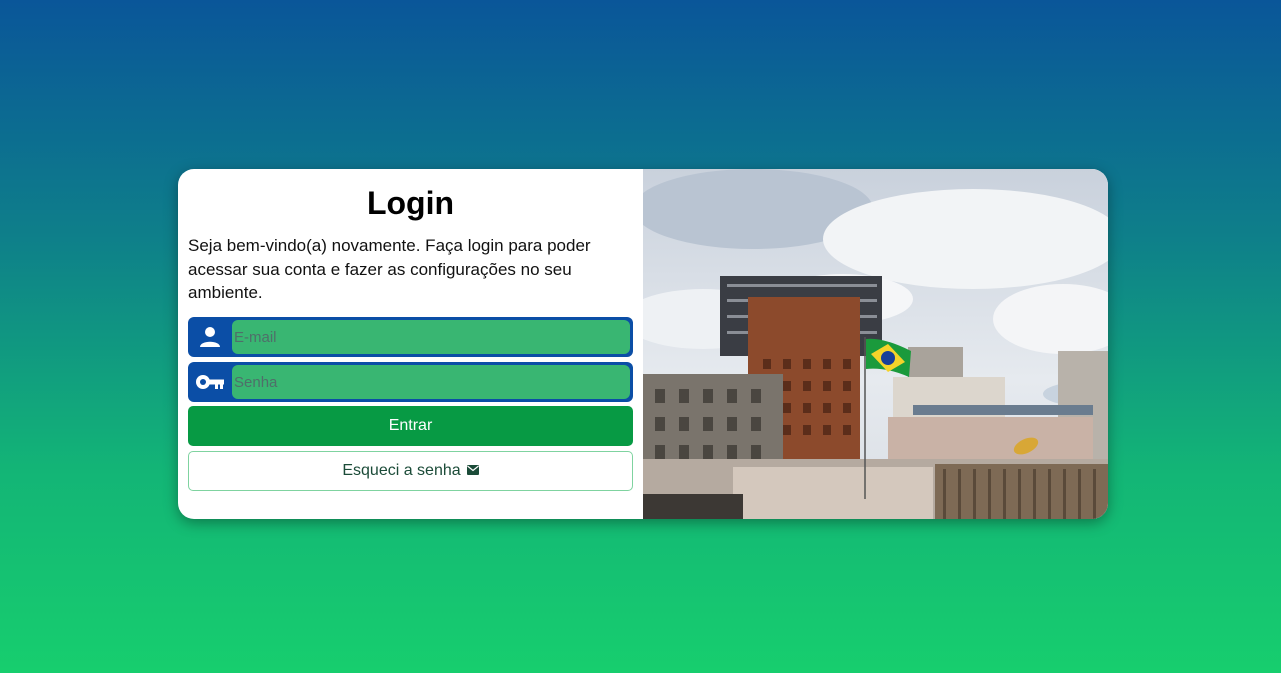  Describe the element at coordinates (431, 382) in the screenshot. I see `password-input` at that location.